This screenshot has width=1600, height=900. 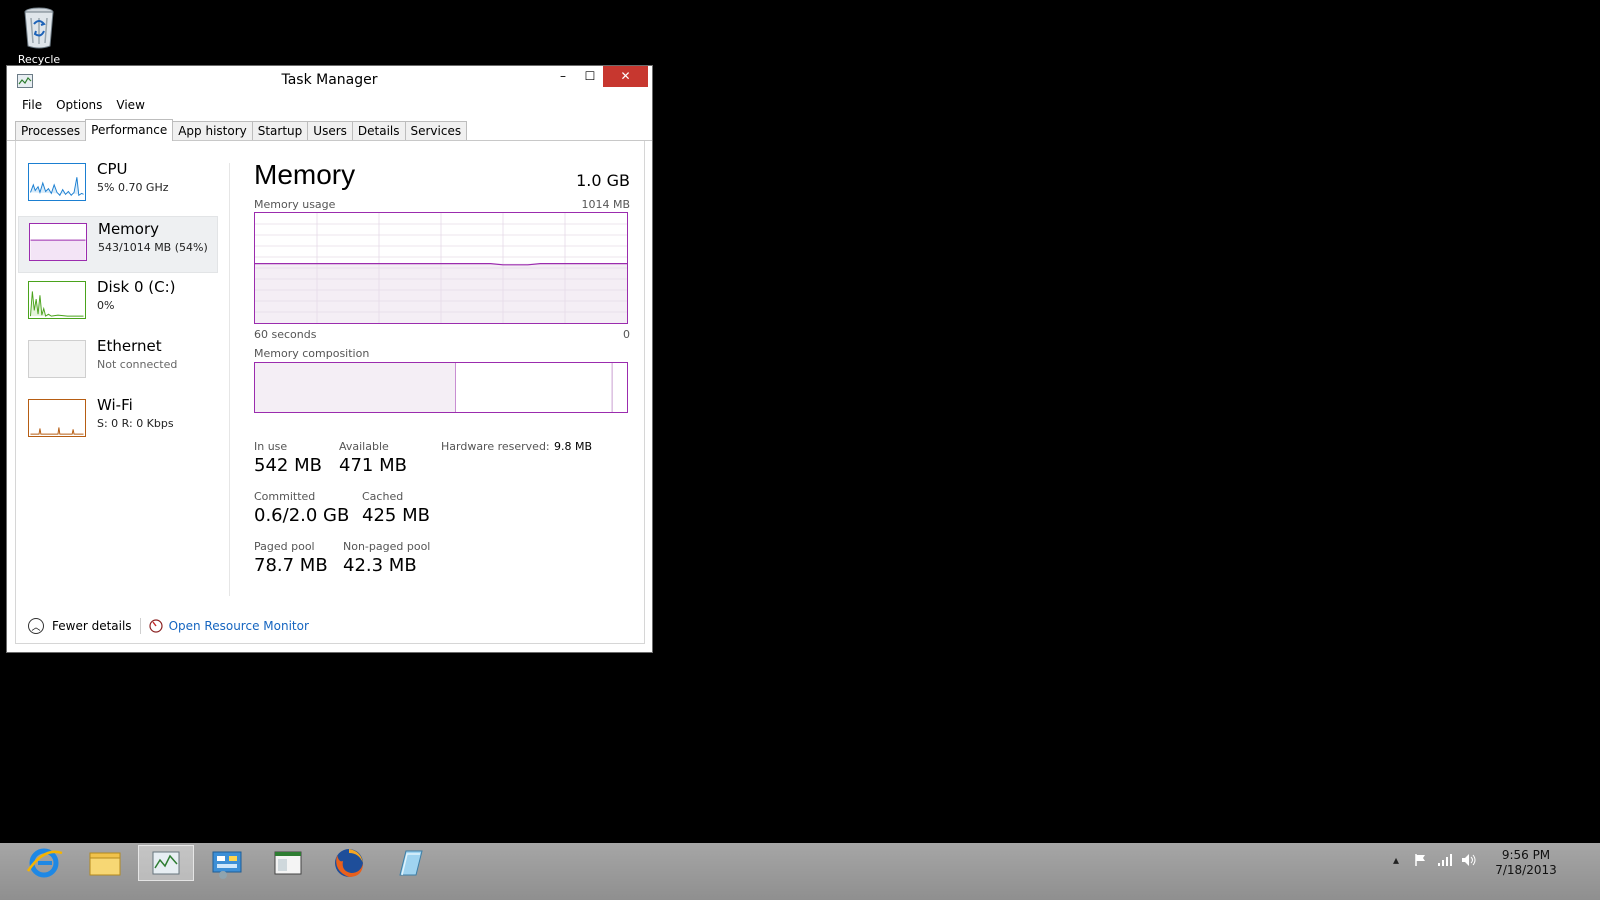 I want to click on notepad-icon, so click(x=411, y=863).